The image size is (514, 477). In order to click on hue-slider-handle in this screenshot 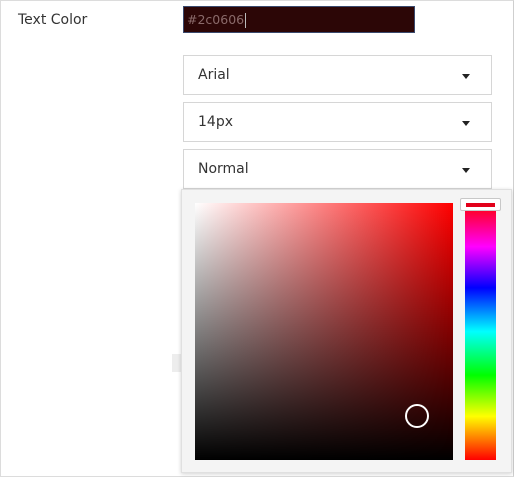, I will do `click(480, 204)`.